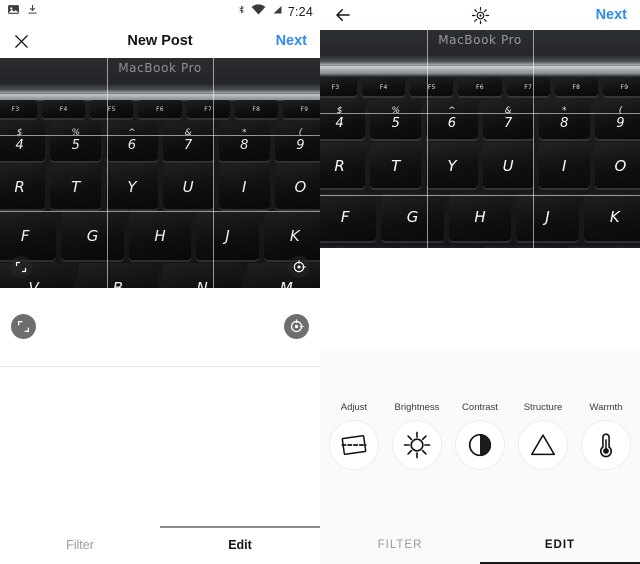 The height and width of the screenshot is (564, 640). I want to click on warmth-icon, so click(606, 445).